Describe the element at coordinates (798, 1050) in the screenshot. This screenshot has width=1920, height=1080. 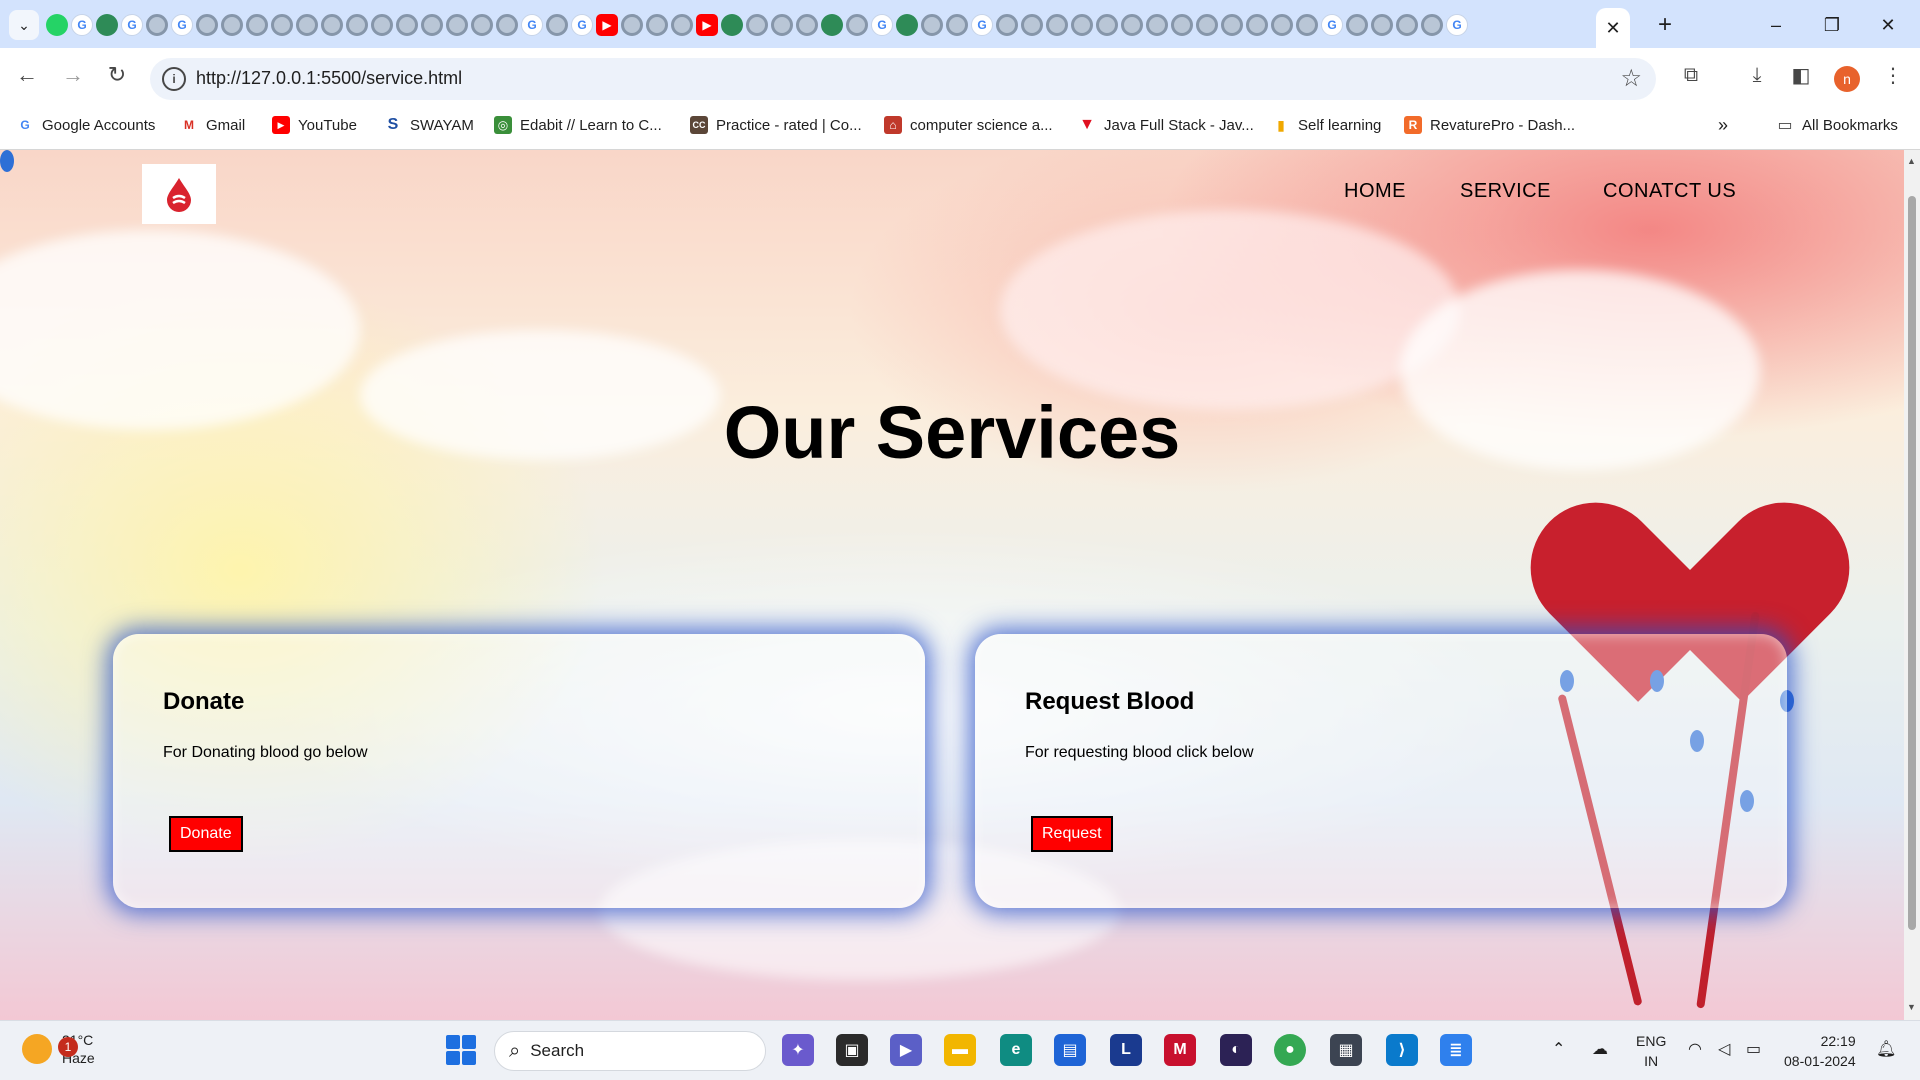
I see `copilot-app-icon: ✦` at that location.